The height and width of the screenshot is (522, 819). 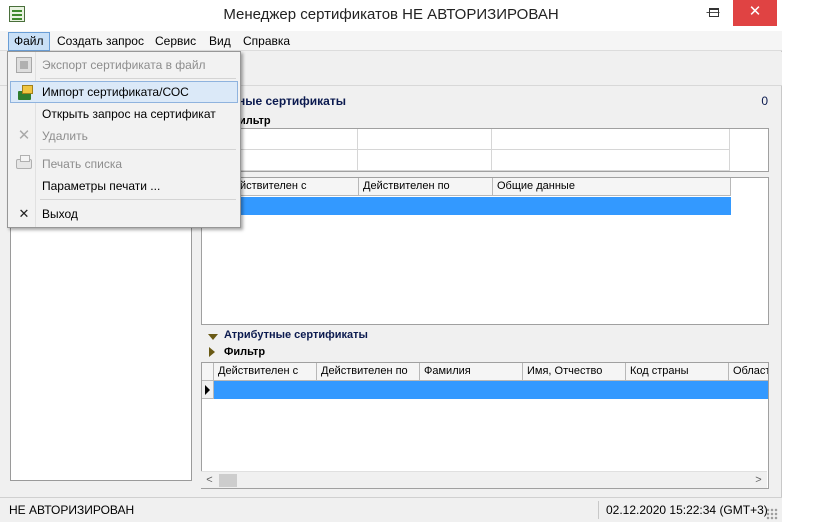 What do you see at coordinates (748, 372) in the screenshot?
I see `column-header-region: Област` at bounding box center [748, 372].